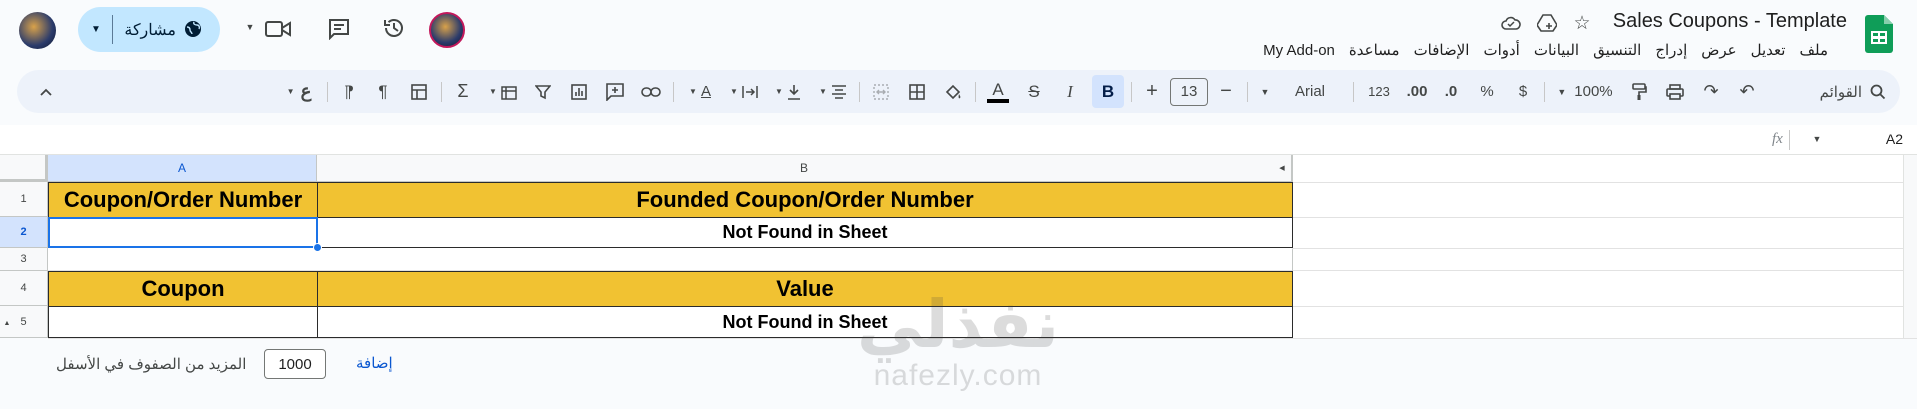 Image resolution: width=1917 pixels, height=409 pixels. Describe the element at coordinates (1730, 21) in the screenshot. I see `document-title: Sales Coupons - Template` at that location.